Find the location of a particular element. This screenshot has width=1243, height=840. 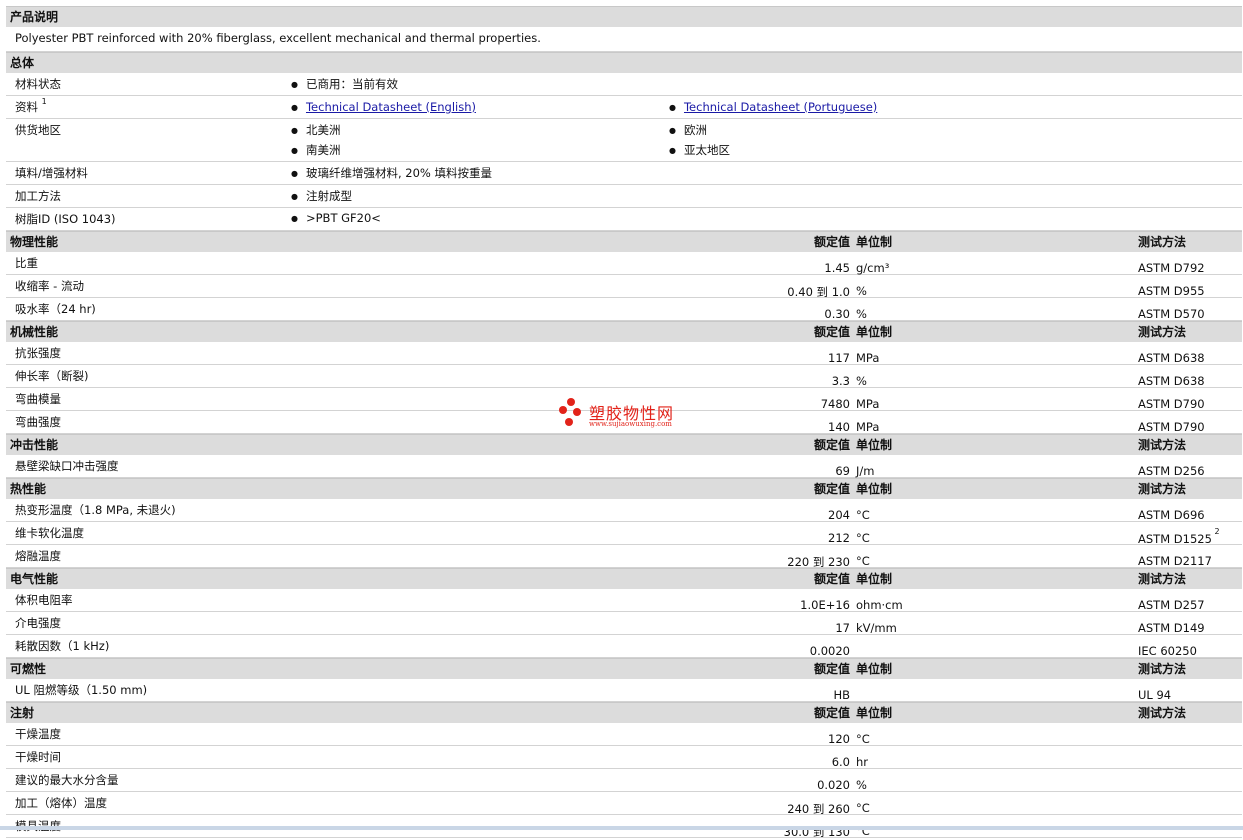

datasheet-english-link: Technical Datasheet (English) is located at coordinates (391, 107).